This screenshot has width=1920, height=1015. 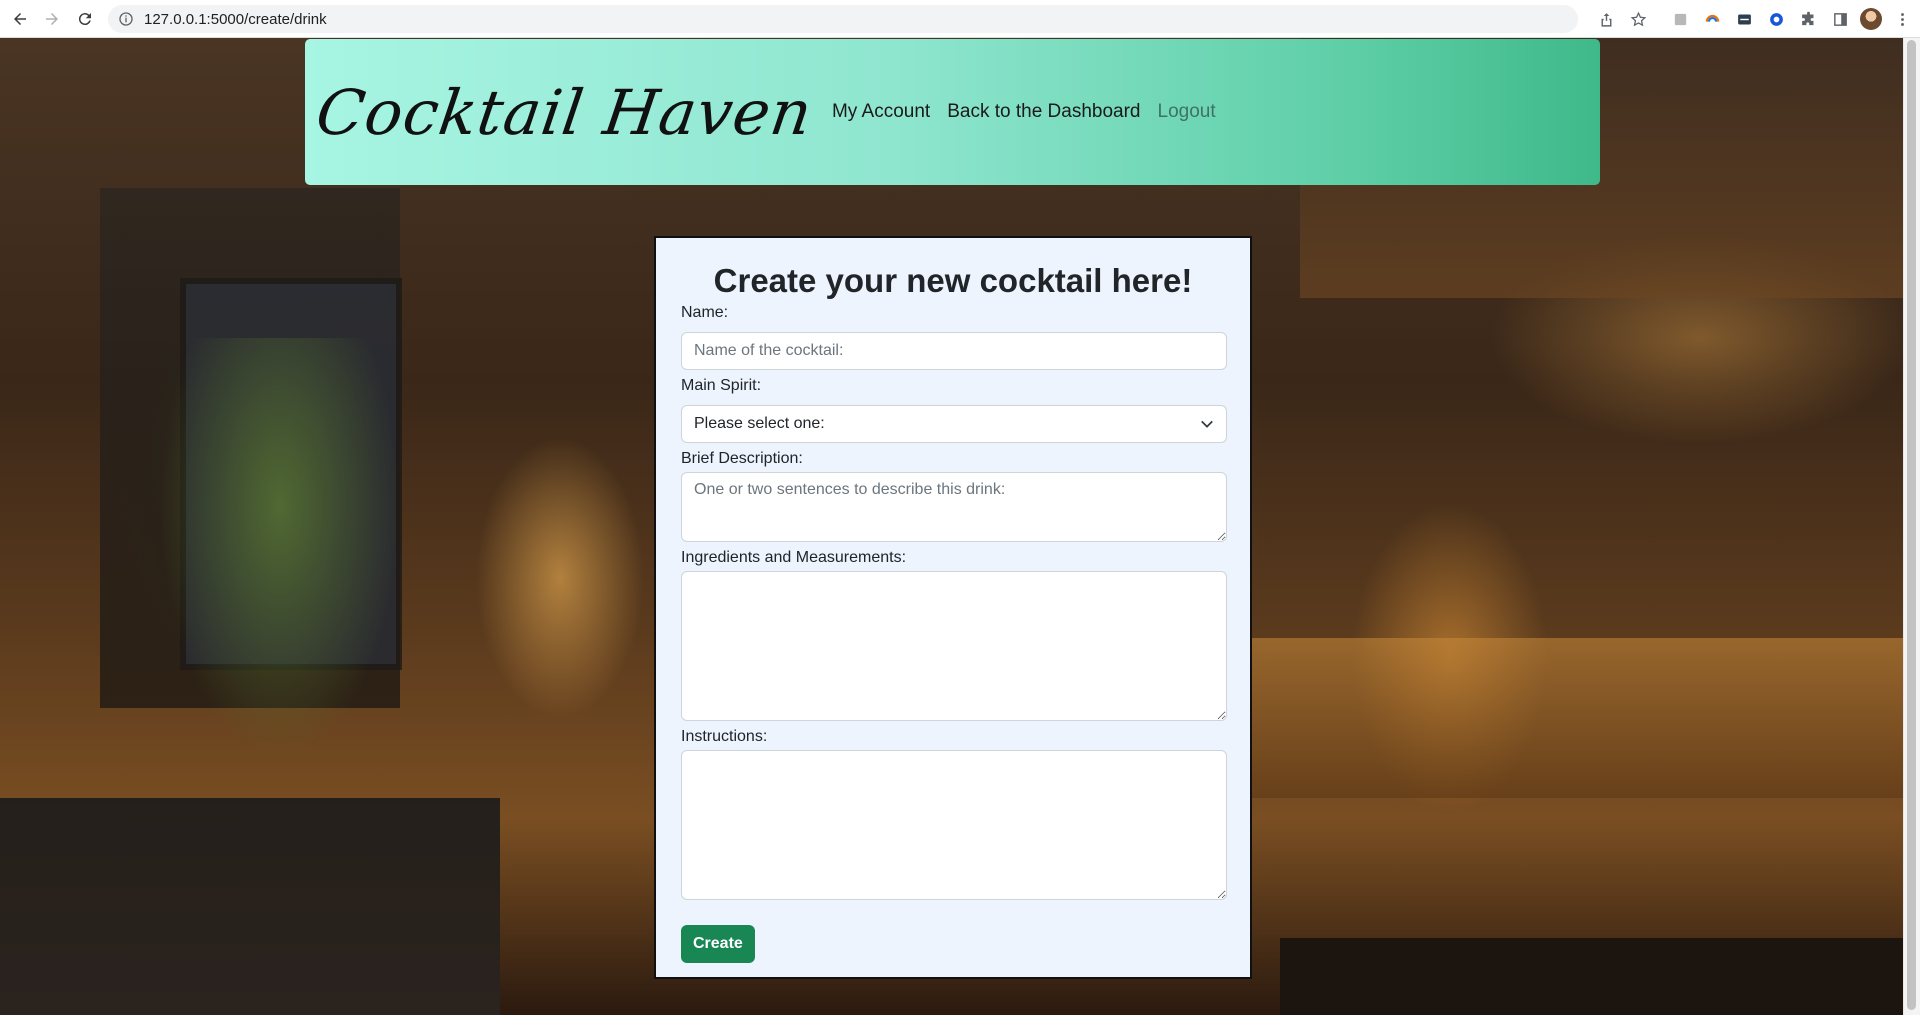 What do you see at coordinates (705, 312) in the screenshot?
I see `name-label: Name:` at bounding box center [705, 312].